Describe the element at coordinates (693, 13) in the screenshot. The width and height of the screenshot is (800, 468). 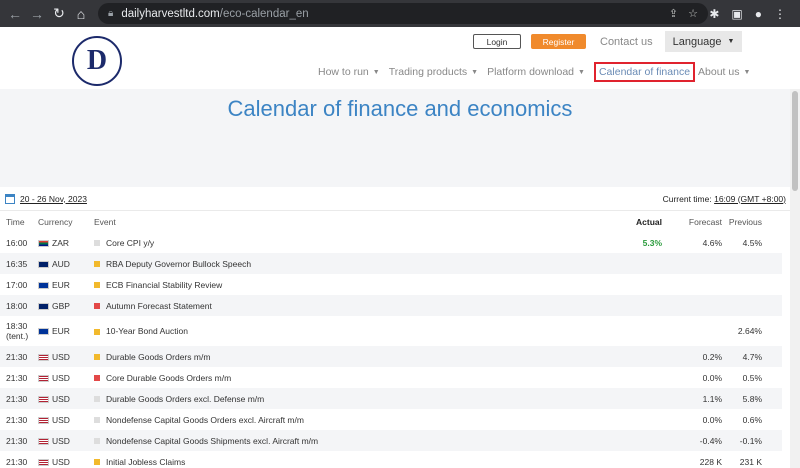
I see `bookmark-star-icon: ☆` at that location.